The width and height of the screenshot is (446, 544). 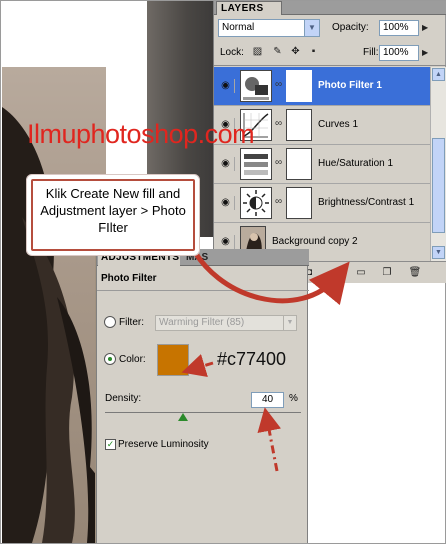 I want to click on layer-name: Background copy 2, so click(x=315, y=241).